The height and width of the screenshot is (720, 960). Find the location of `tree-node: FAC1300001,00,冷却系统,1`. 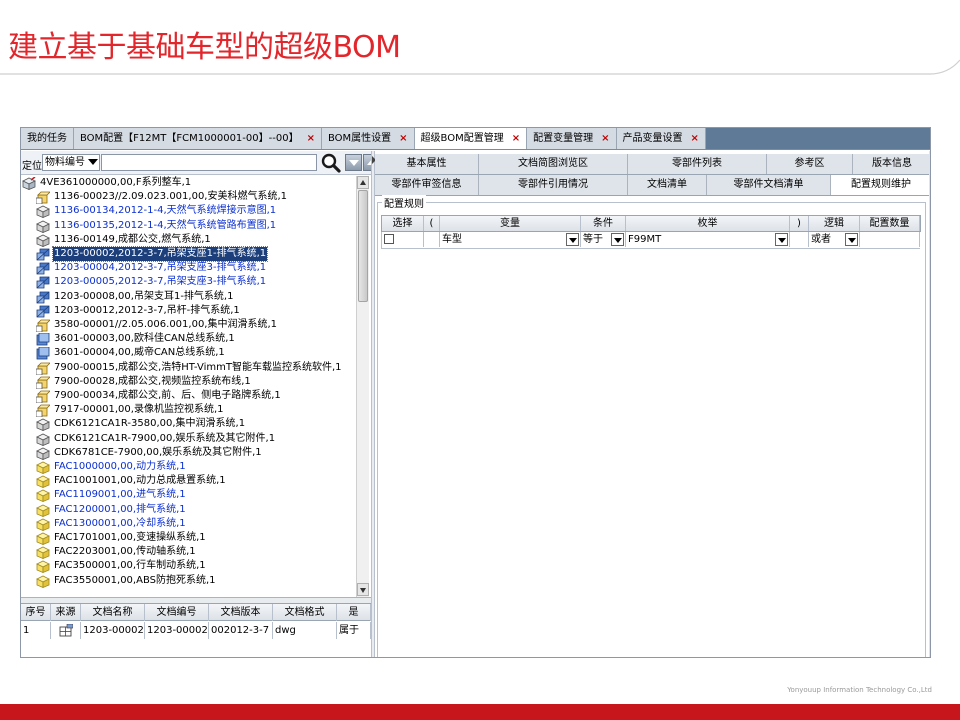

tree-node: FAC1300001,00,冷却系统,1 is located at coordinates (111, 524).